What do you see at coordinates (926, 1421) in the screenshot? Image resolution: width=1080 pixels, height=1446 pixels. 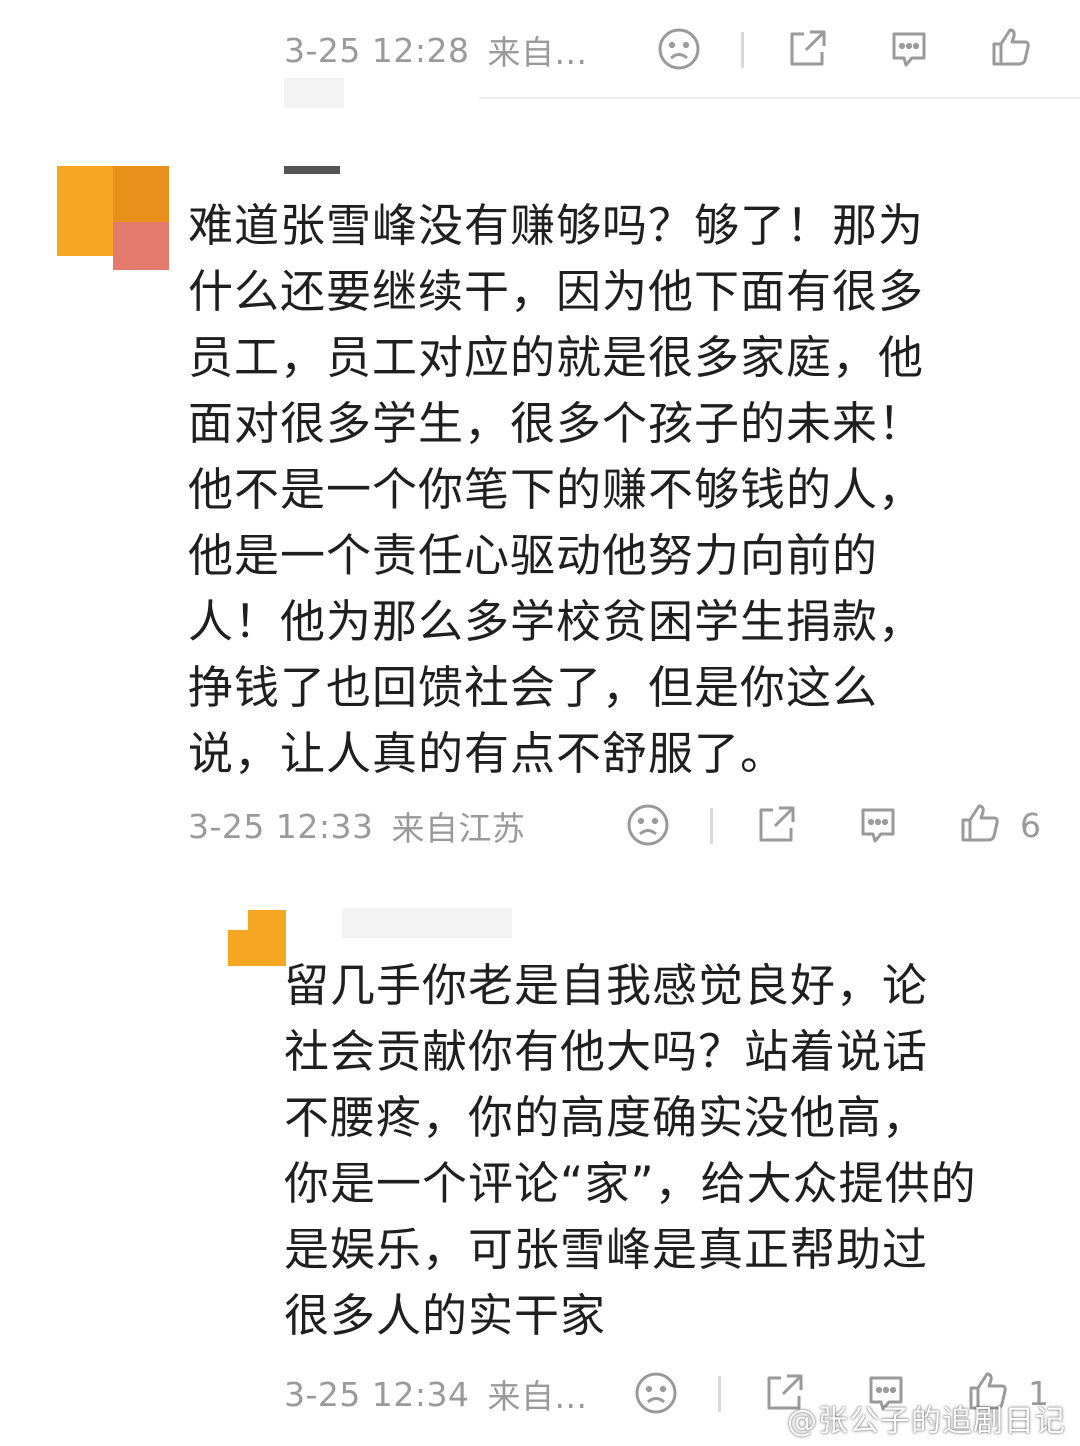 I see `watermark: @张公子的追剧日记` at bounding box center [926, 1421].